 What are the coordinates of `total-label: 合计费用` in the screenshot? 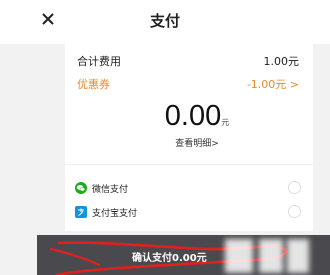 It's located at (99, 61).